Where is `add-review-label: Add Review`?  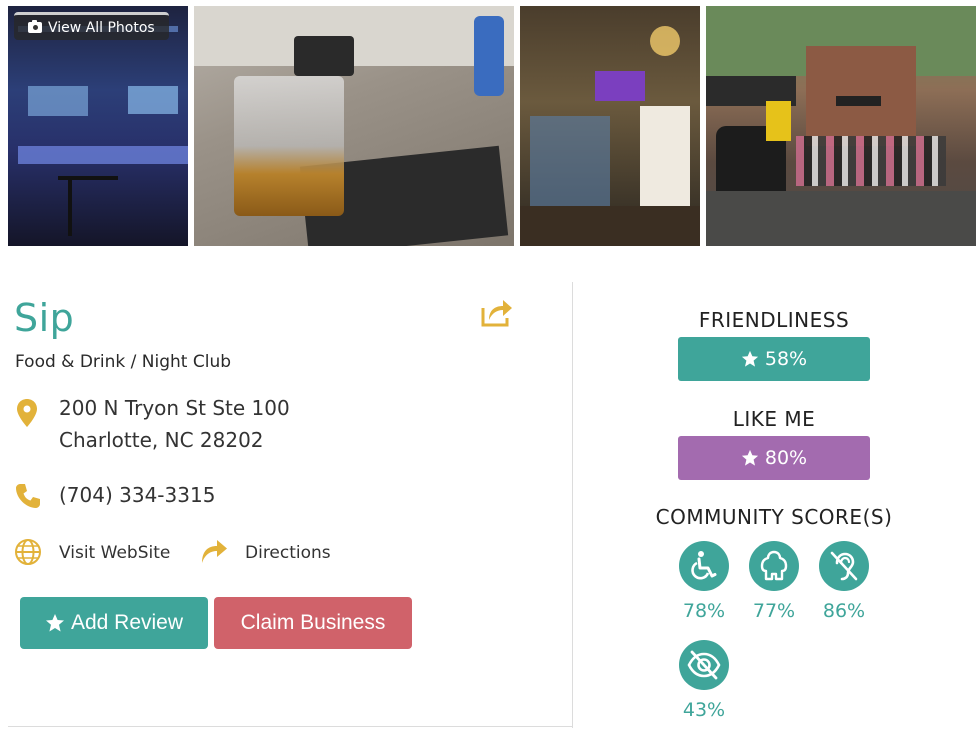 add-review-label: Add Review is located at coordinates (127, 622).